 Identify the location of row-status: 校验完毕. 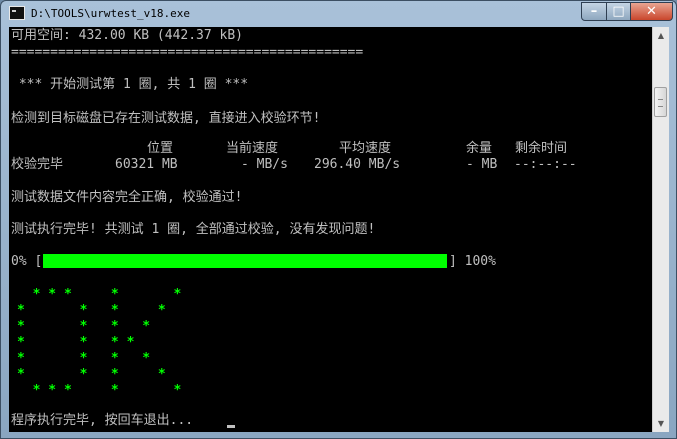
(37, 164).